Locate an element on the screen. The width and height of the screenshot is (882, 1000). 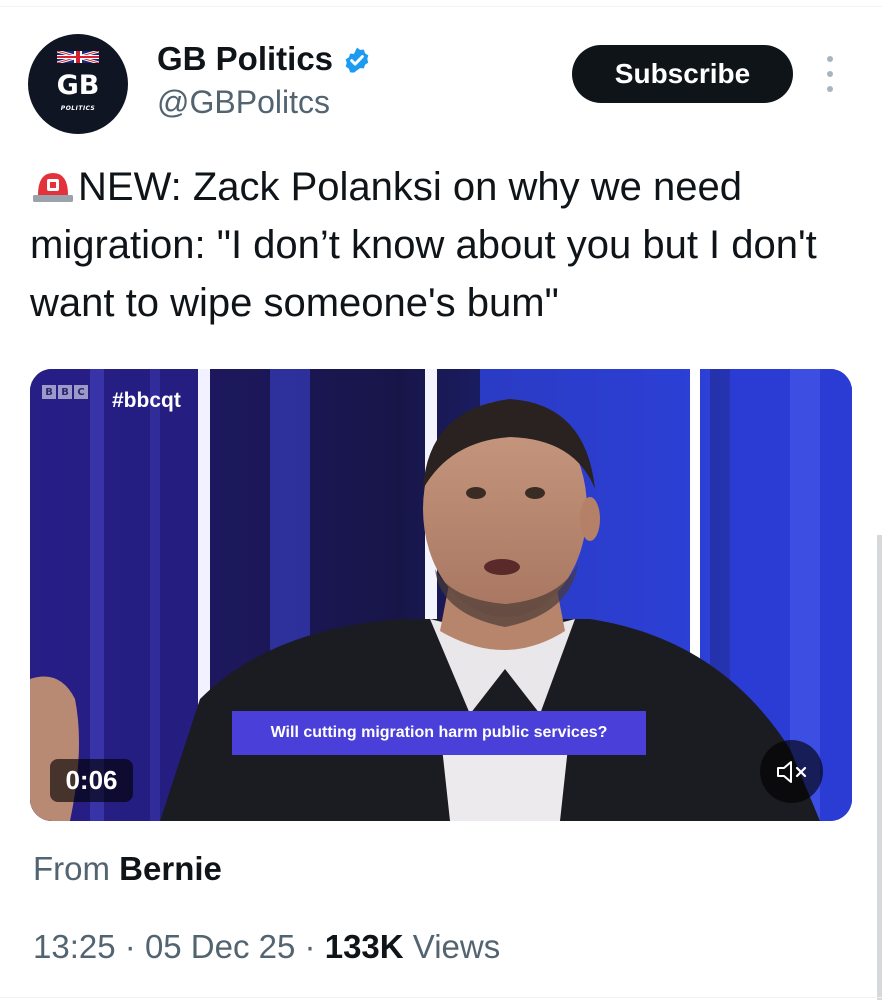
tweet-meta: 13:25 · 05 Dec 25 · 133K Views is located at coordinates (266, 947).